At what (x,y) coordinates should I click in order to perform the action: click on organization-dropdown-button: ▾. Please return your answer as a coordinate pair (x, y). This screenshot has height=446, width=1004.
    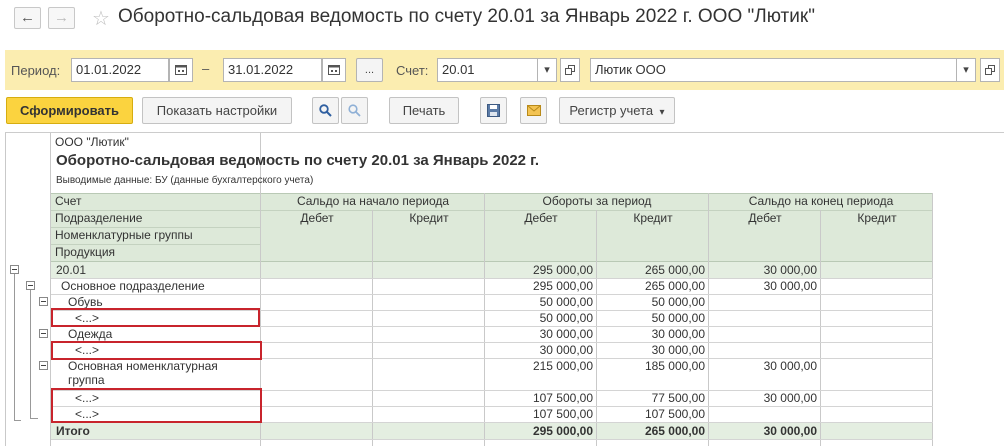
    Looking at the image, I should click on (966, 70).